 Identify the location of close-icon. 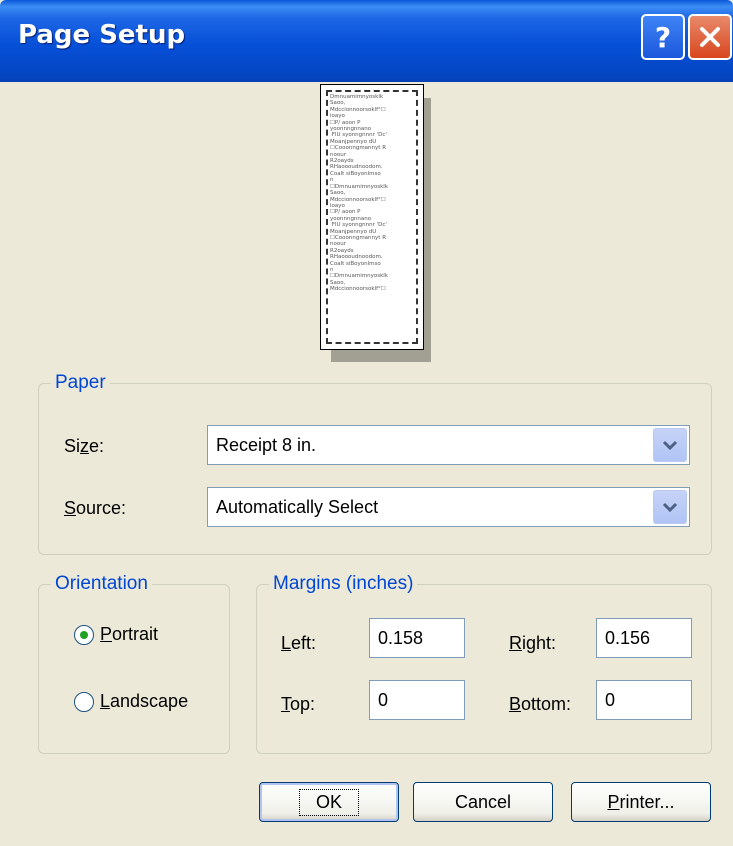
(710, 37).